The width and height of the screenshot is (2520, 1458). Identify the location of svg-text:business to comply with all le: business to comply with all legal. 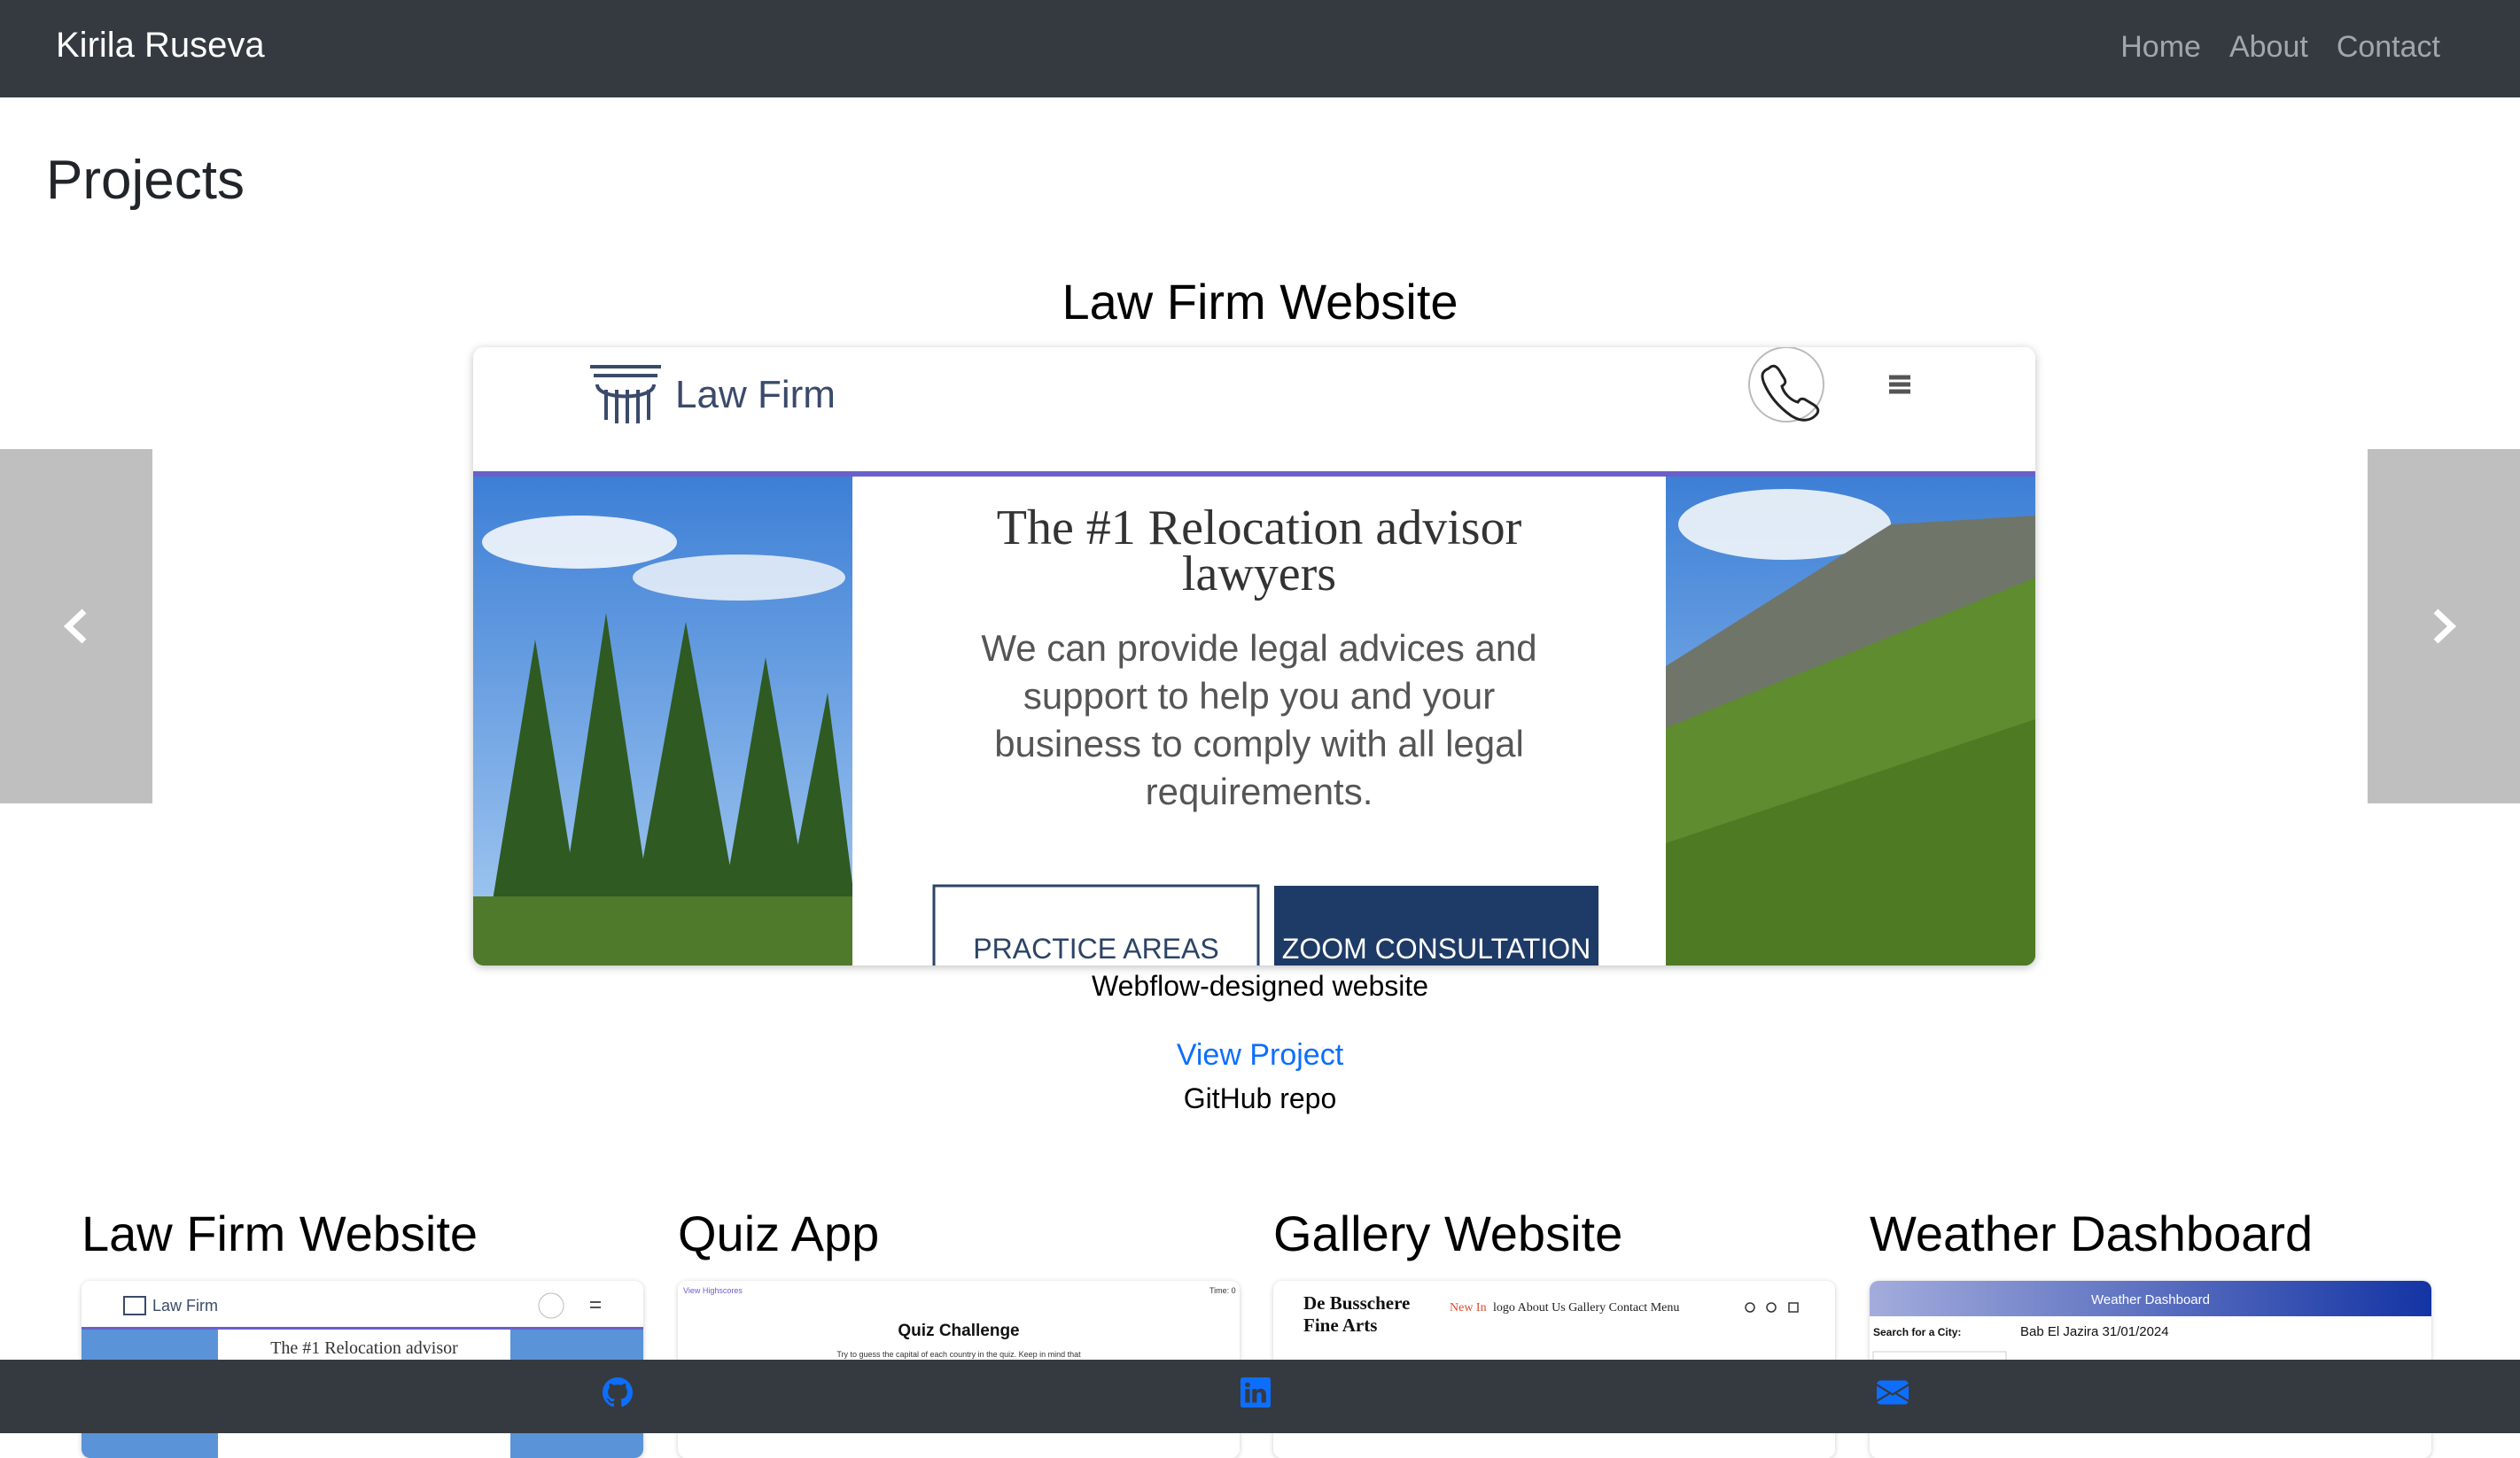
(1259, 743).